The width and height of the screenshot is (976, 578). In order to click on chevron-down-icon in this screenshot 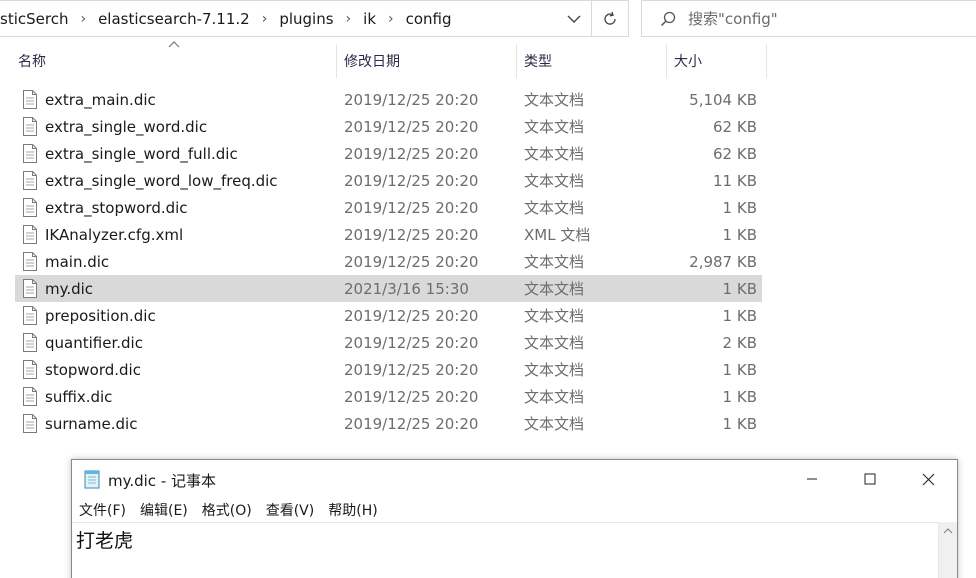, I will do `click(574, 19)`.